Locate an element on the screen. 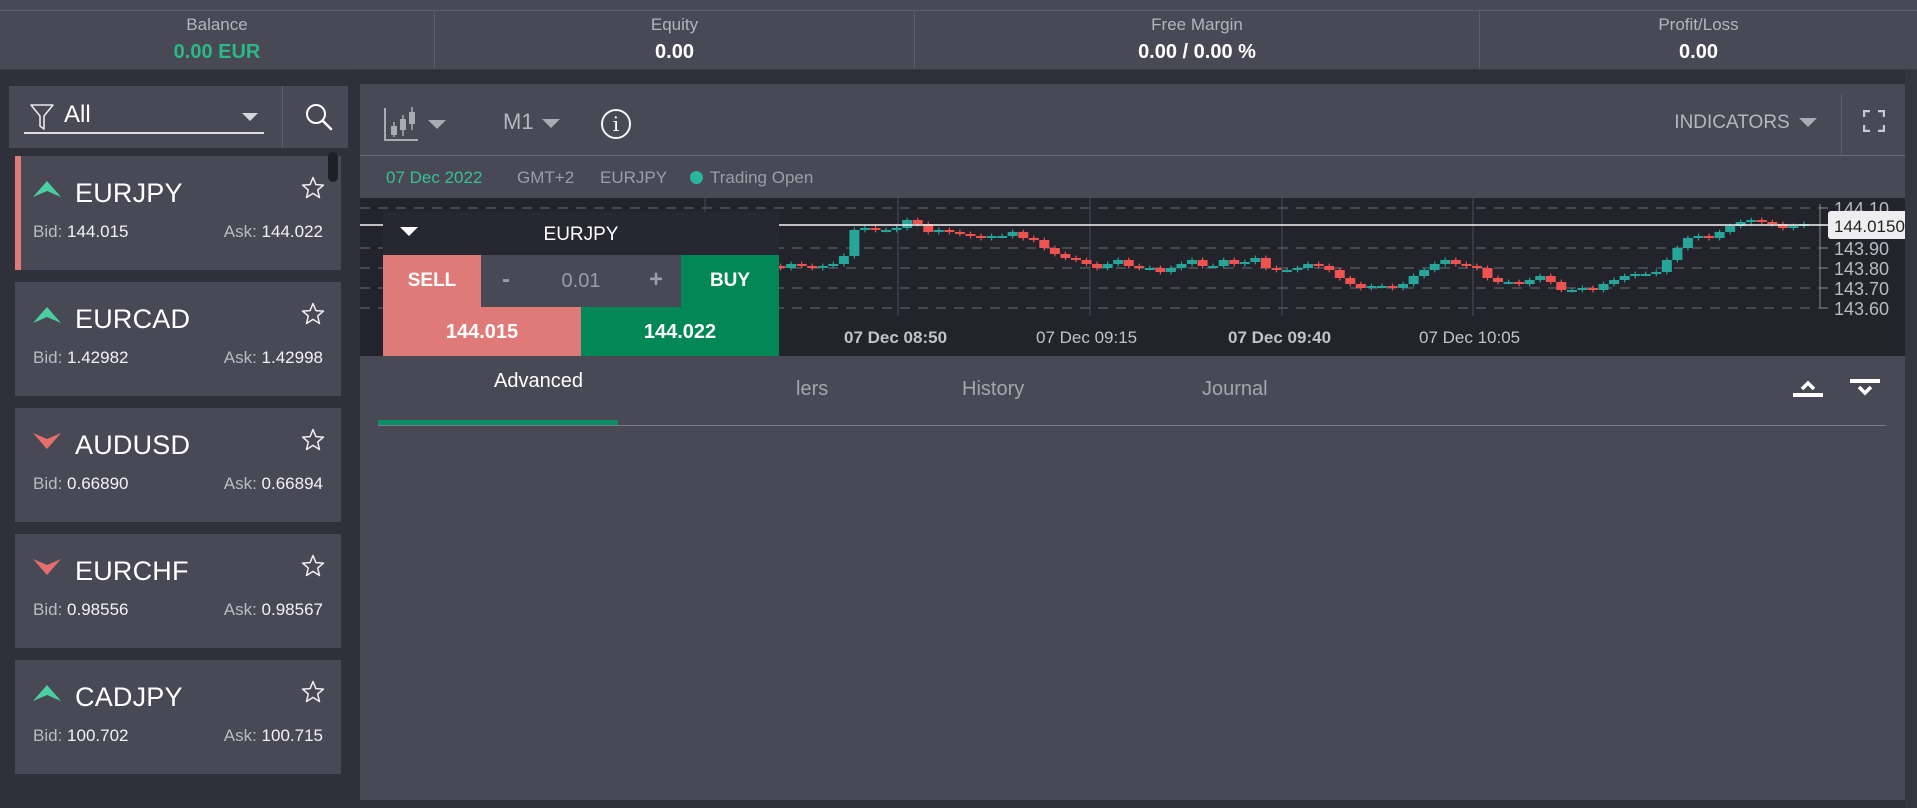 This screenshot has width=1917, height=808. quick-trade-symbol: EURJPY is located at coordinates (581, 234).